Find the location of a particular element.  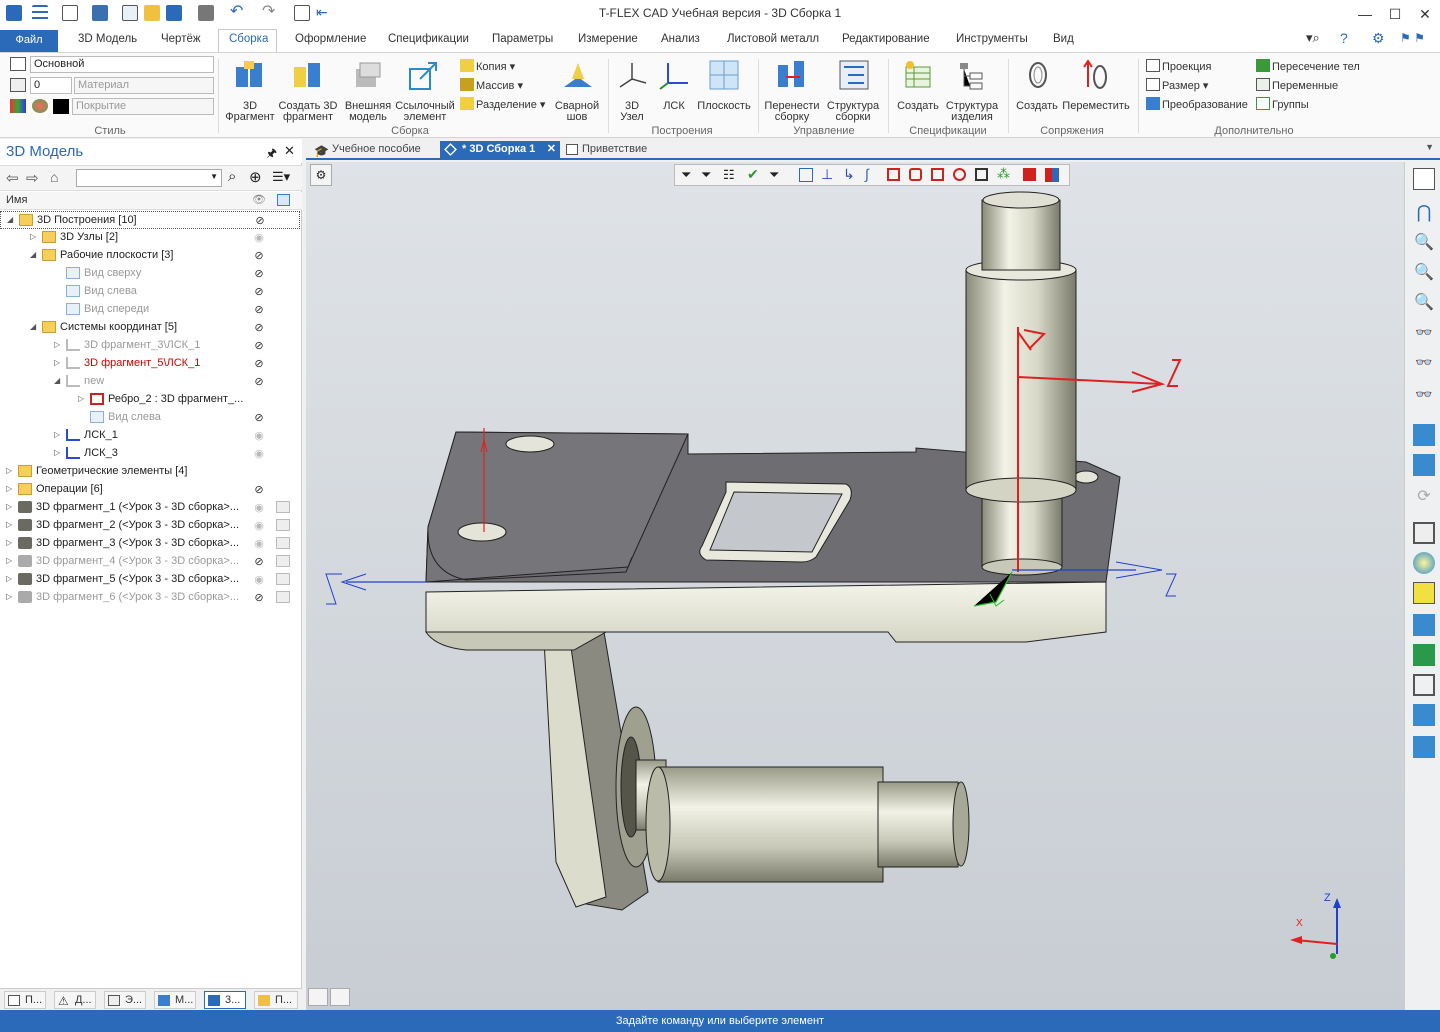

tree-row: Вид слева ⊘ is located at coordinates (150, 292).